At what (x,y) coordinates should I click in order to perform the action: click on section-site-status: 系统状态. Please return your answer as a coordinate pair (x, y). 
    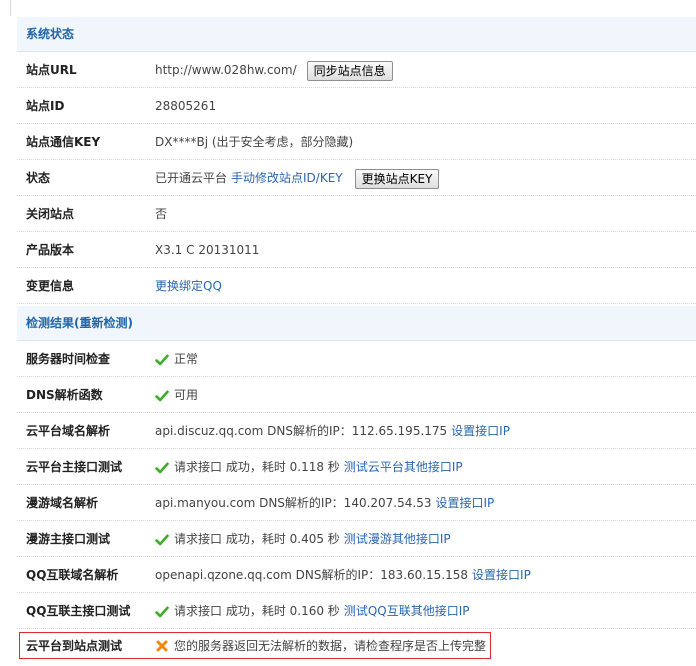
    Looking at the image, I should click on (356, 34).